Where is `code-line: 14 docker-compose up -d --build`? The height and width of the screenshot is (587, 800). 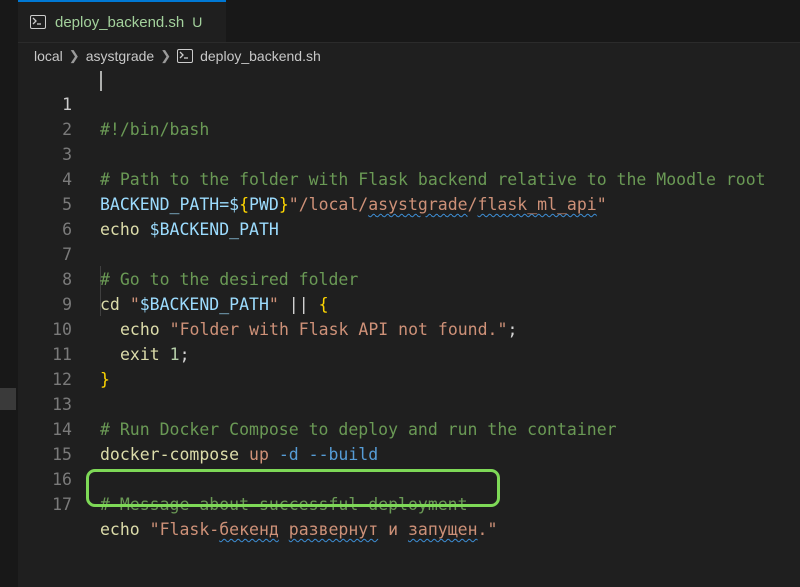 code-line: 14 docker-compose up -d --build is located at coordinates (409, 428).